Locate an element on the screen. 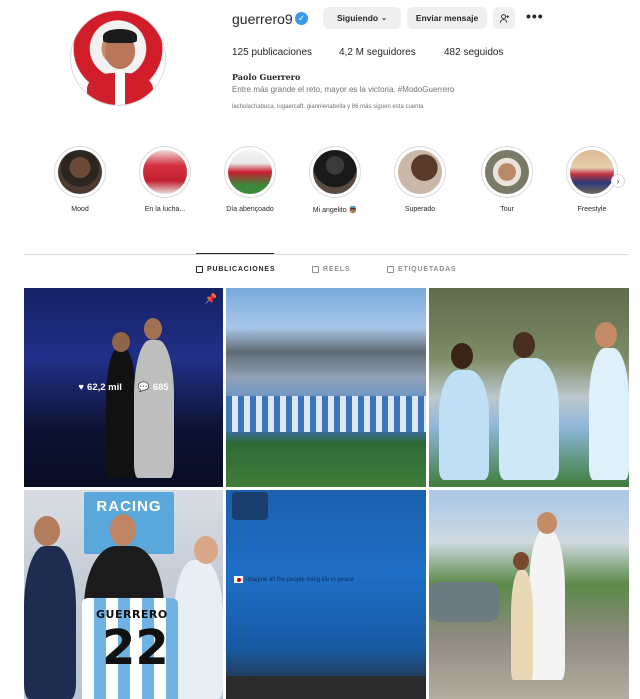 This screenshot has height=699, width=640. post-hover-stats: ♥ 62,2 mil 💬 685 is located at coordinates (123, 387).